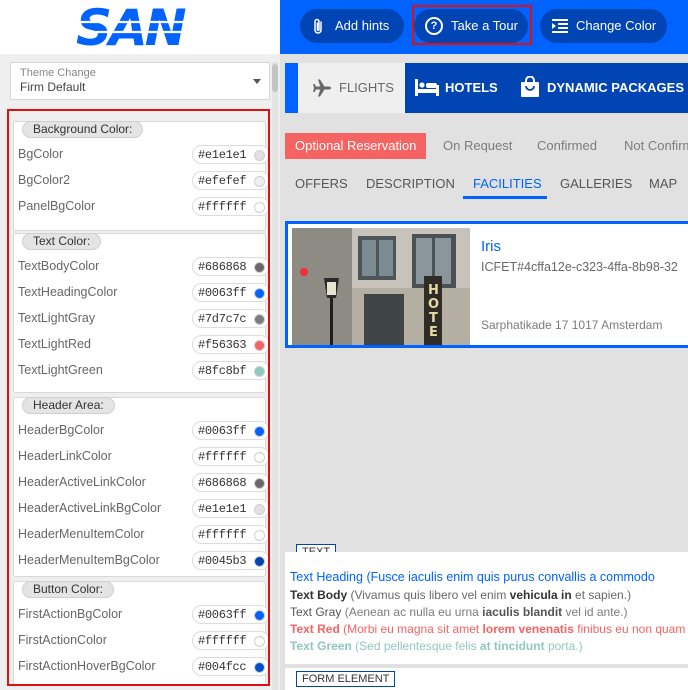 This screenshot has height=690, width=688. What do you see at coordinates (460, 88) in the screenshot?
I see `tab-hotels: HOTELS` at bounding box center [460, 88].